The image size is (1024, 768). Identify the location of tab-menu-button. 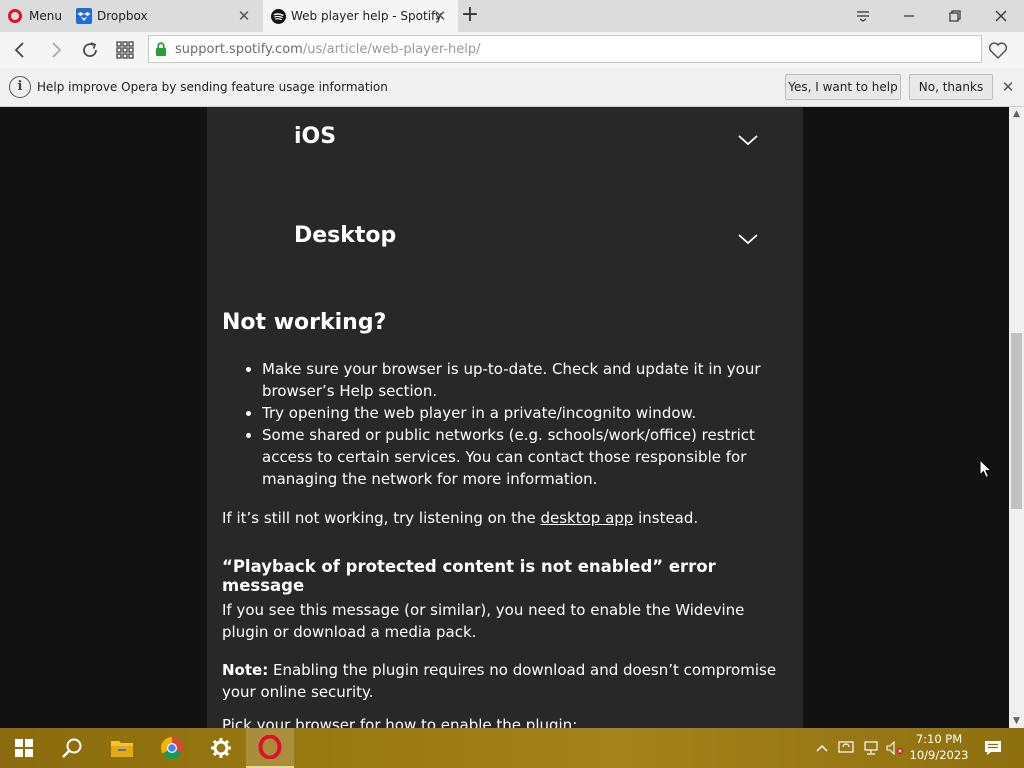
(863, 16).